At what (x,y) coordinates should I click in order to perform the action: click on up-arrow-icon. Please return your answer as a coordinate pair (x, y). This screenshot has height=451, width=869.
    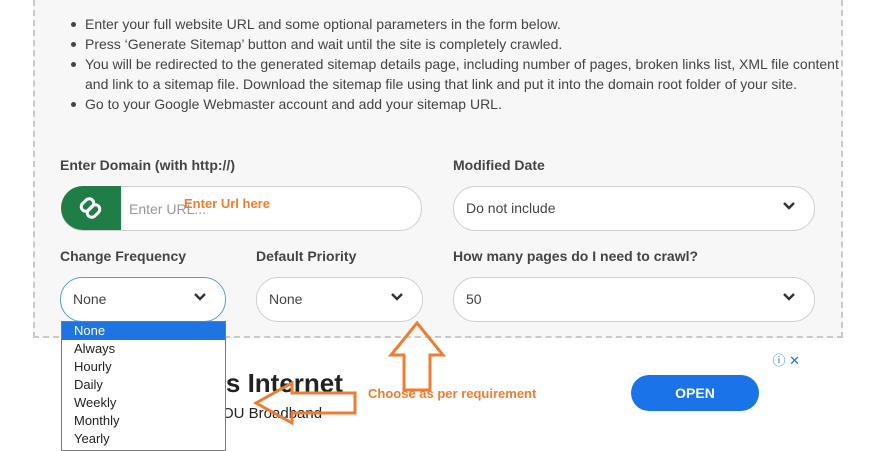
    Looking at the image, I should click on (417, 356).